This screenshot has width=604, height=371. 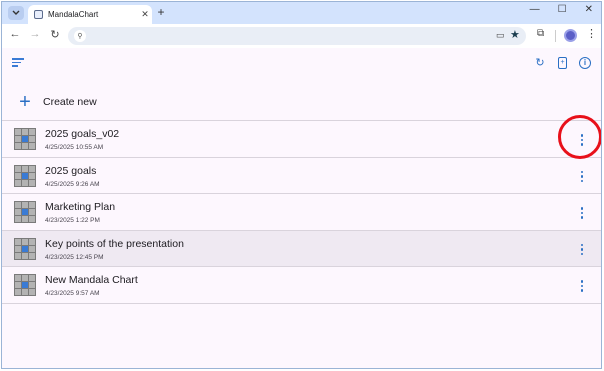 What do you see at coordinates (72, 293) in the screenshot?
I see `chart-date: 4/23/2025 9:57 AM` at bounding box center [72, 293].